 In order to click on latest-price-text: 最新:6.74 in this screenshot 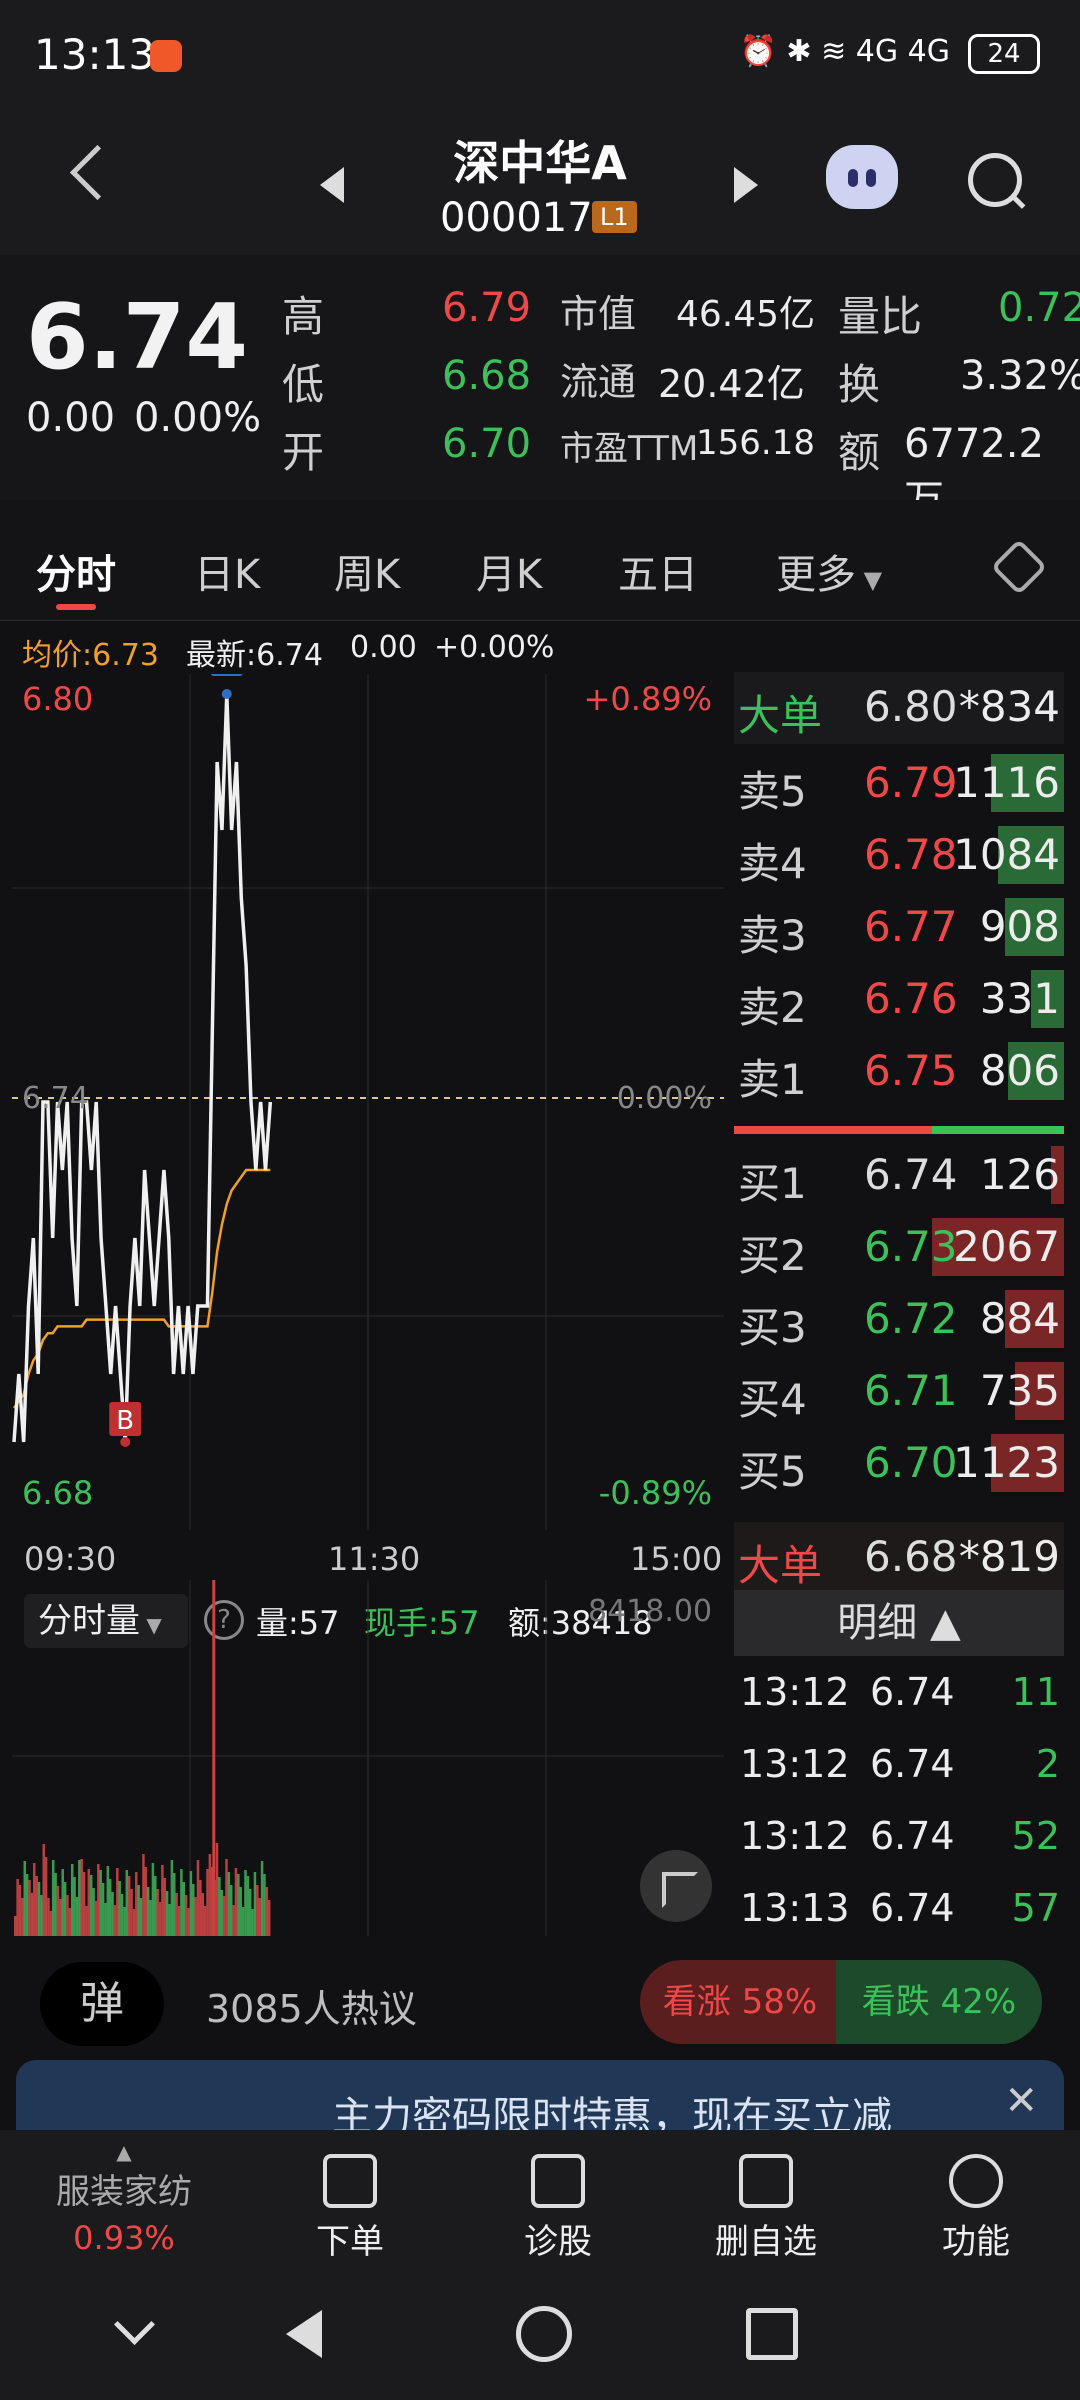, I will do `click(254, 655)`.